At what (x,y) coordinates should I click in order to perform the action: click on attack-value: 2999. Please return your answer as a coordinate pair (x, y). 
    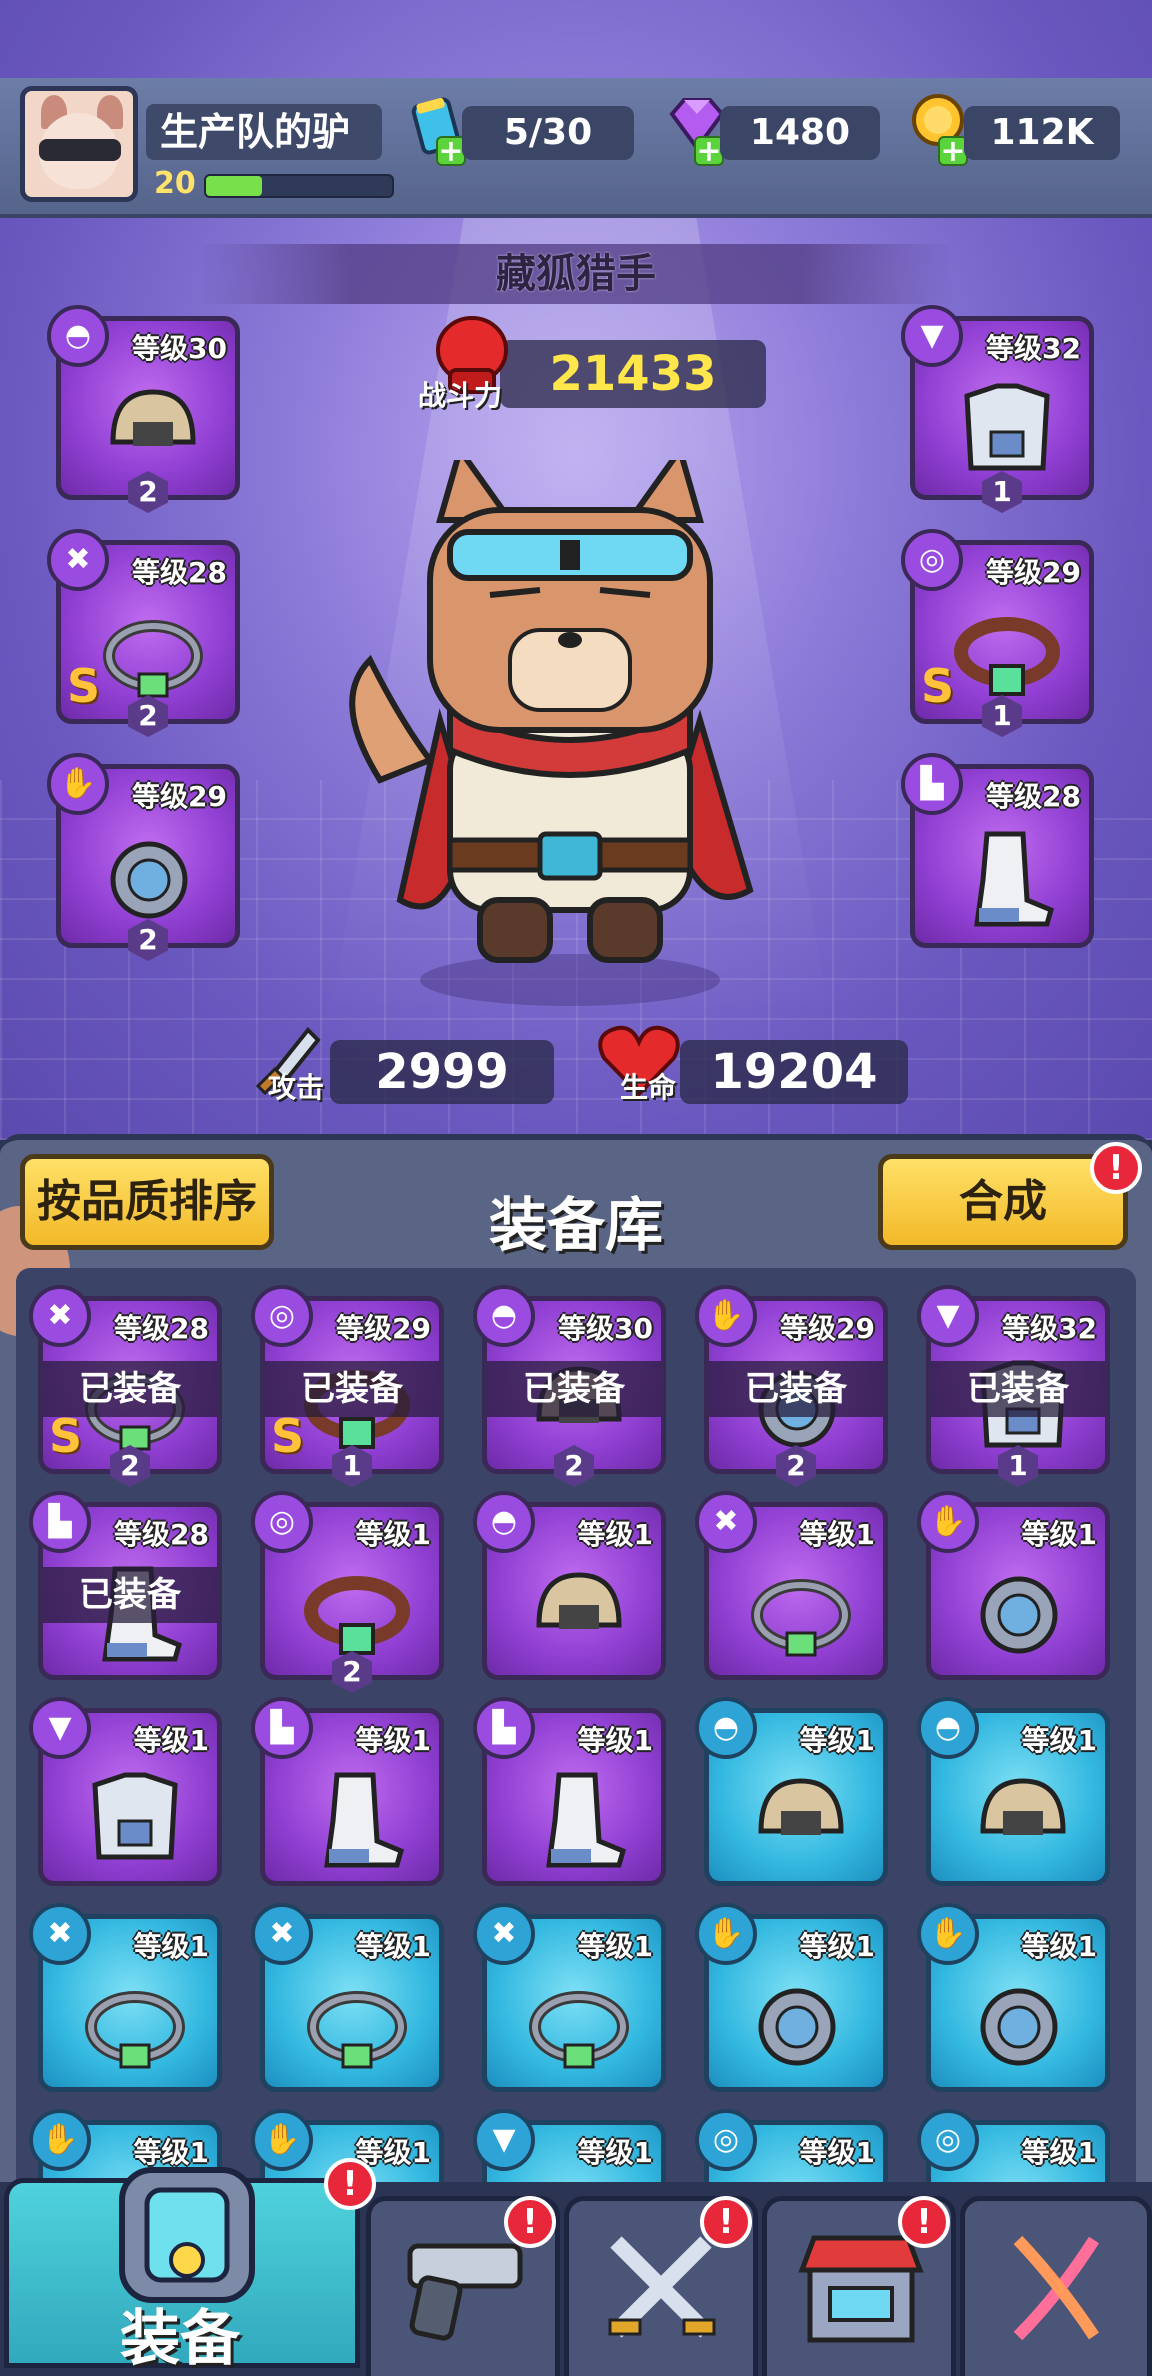
    Looking at the image, I should click on (442, 1072).